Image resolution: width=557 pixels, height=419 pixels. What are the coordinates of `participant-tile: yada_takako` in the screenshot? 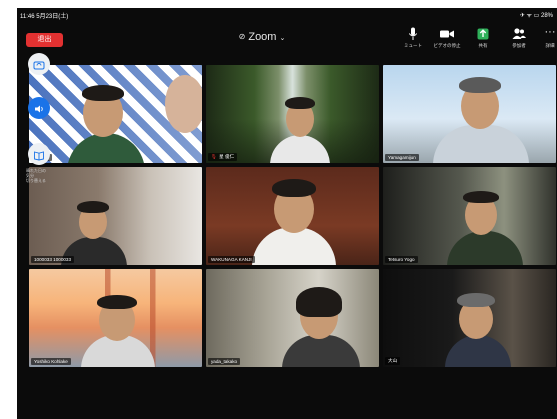 It's located at (292, 318).